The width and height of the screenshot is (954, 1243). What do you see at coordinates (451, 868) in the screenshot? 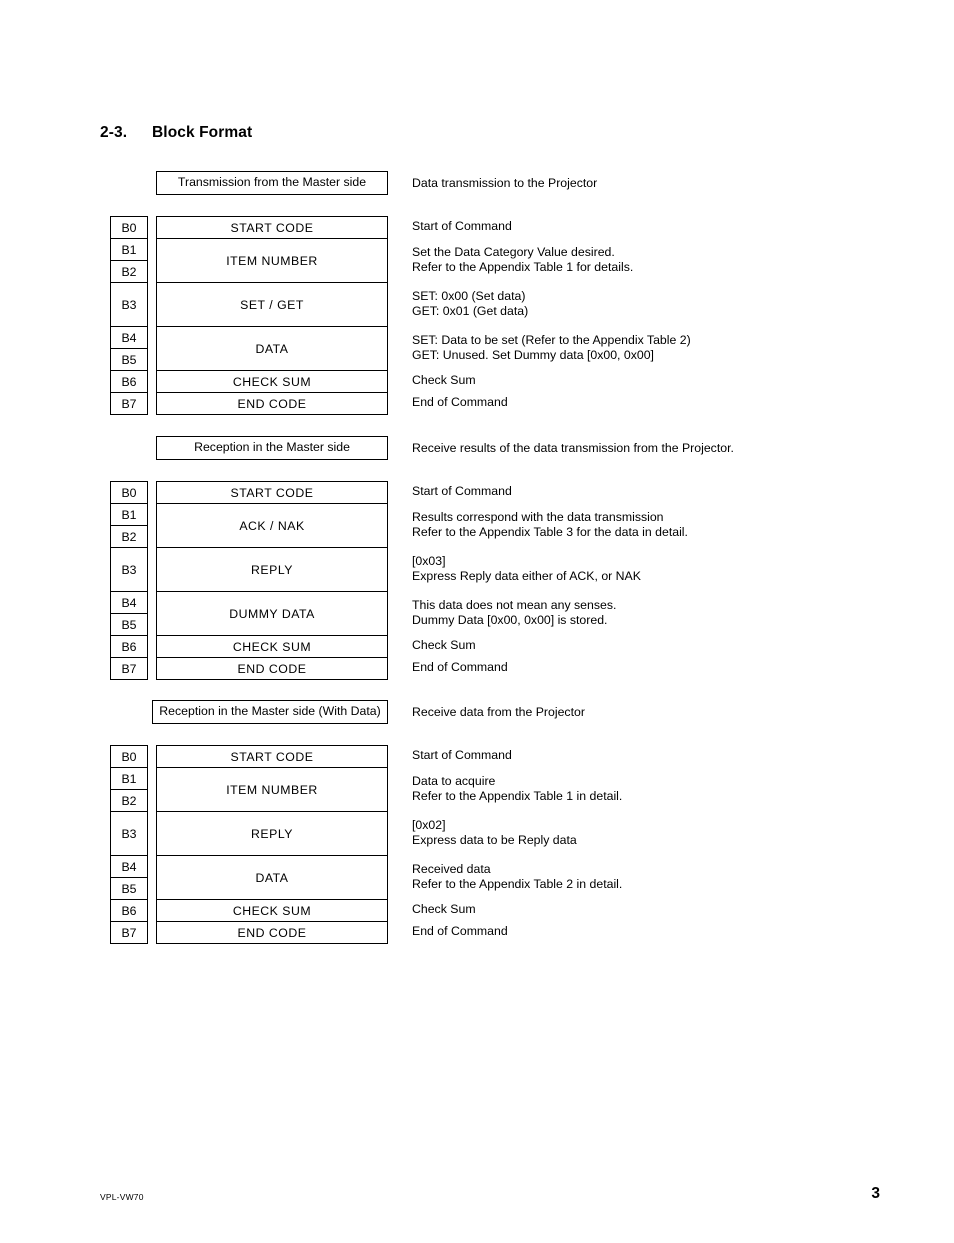
I see `annotation-line: Received data` at bounding box center [451, 868].